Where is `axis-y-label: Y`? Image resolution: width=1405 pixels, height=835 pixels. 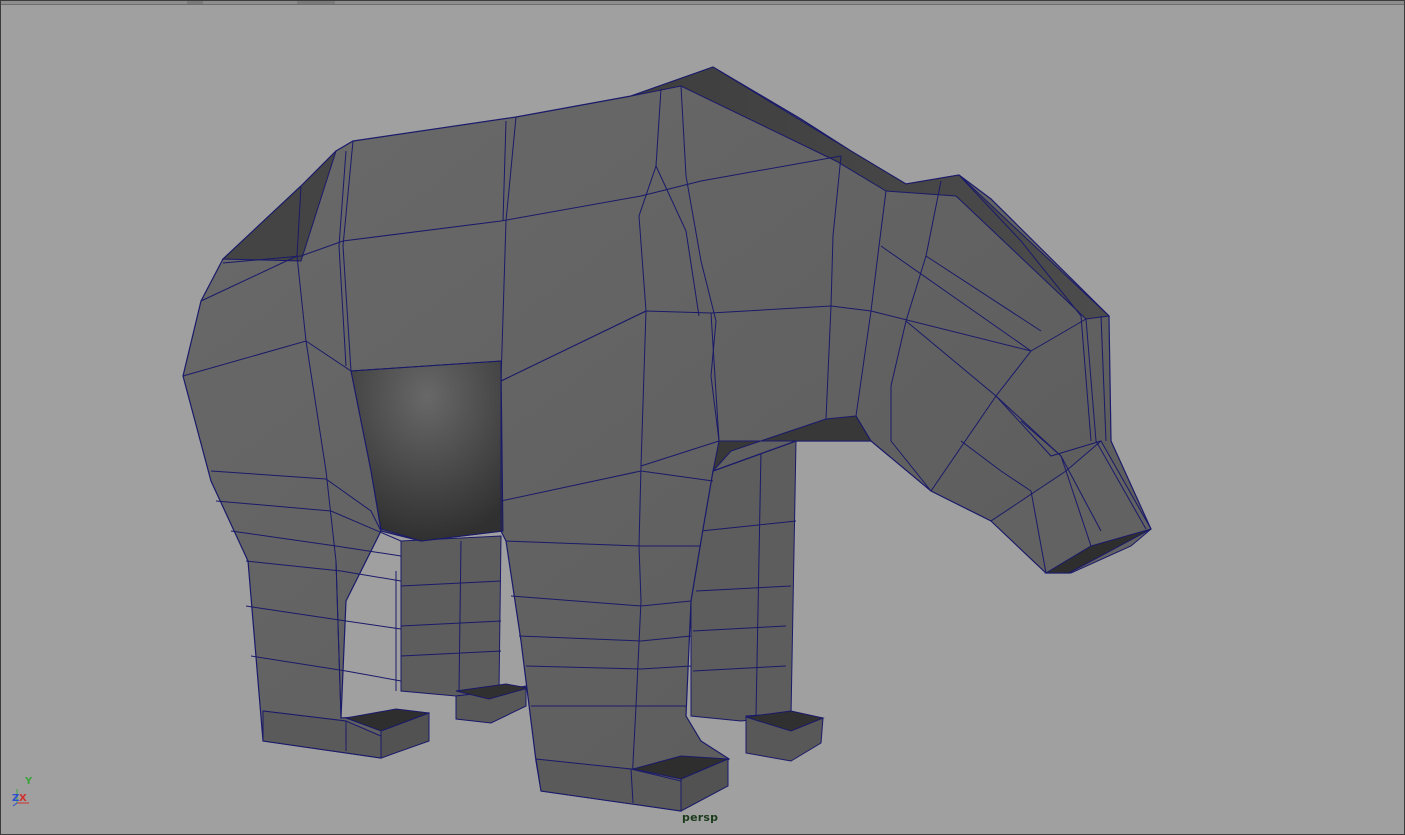 axis-y-label: Y is located at coordinates (29, 781).